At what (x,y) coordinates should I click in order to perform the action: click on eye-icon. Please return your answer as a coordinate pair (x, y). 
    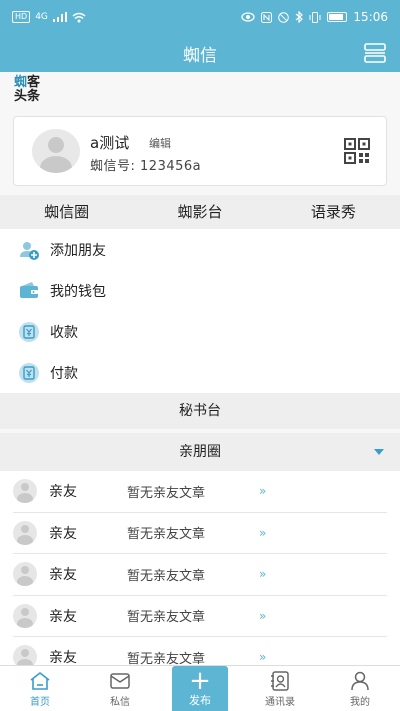
    Looking at the image, I should click on (248, 17).